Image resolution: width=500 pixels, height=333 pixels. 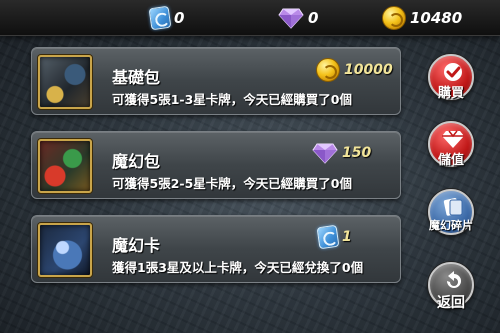 What do you see at coordinates (453, 72) in the screenshot?
I see `checkmark-icon` at bounding box center [453, 72].